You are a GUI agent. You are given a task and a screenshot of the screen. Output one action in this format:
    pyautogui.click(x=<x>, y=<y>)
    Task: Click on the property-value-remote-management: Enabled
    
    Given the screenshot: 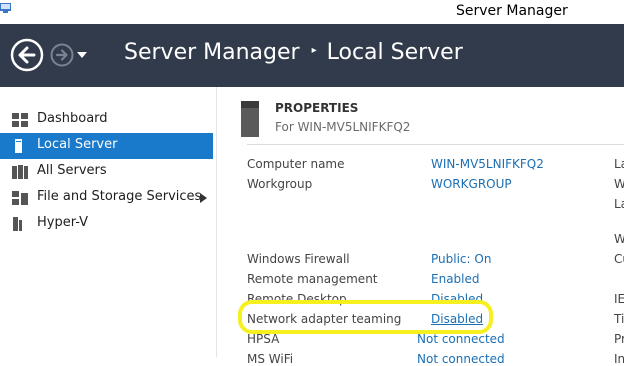 What is the action you would take?
    pyautogui.click(x=455, y=279)
    